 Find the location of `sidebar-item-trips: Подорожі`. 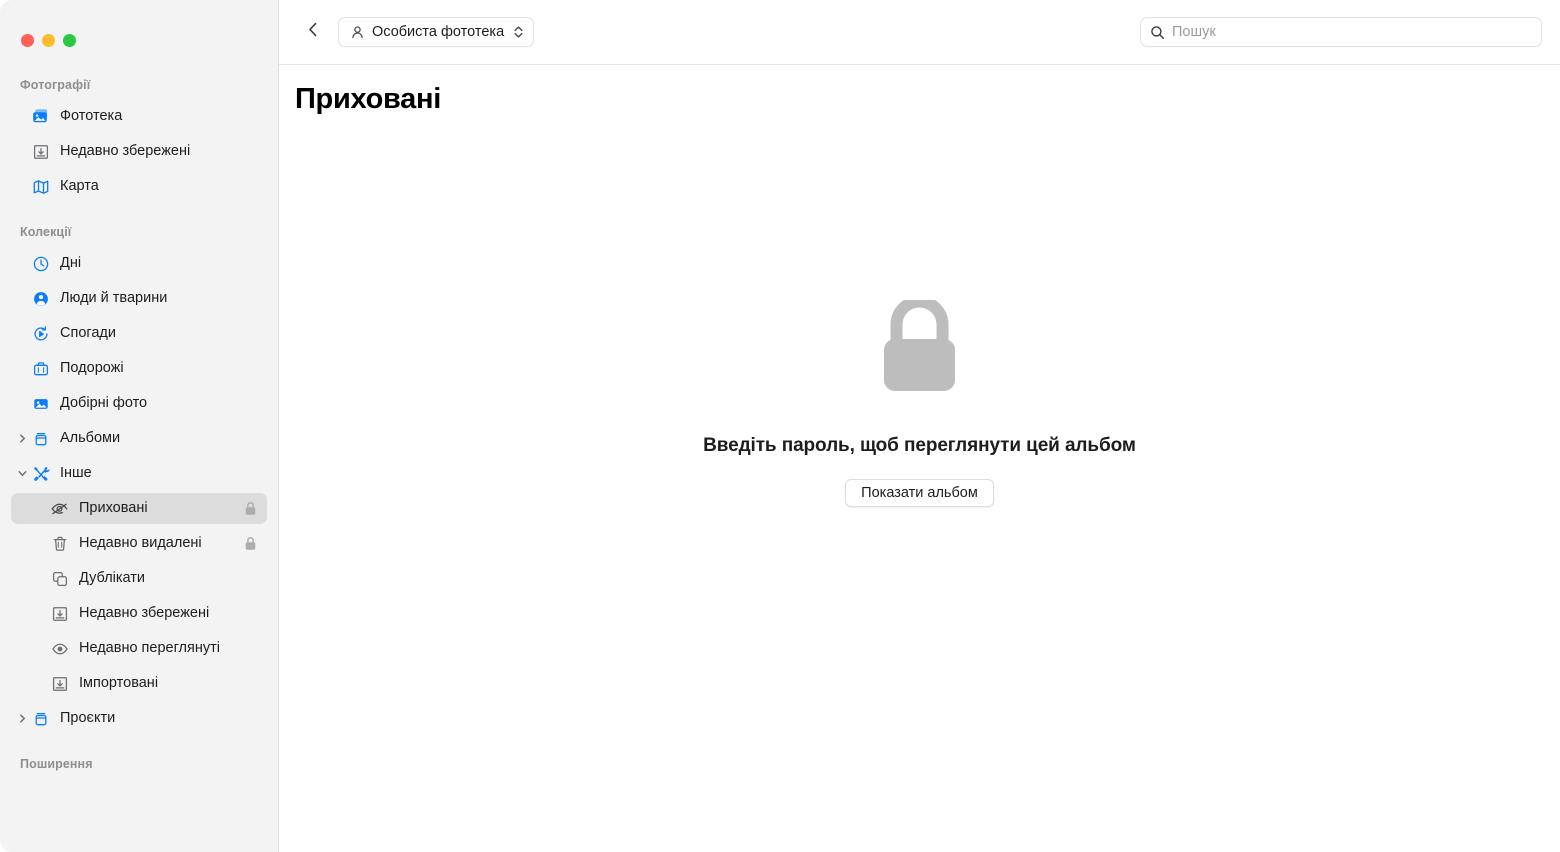

sidebar-item-trips: Подорожі is located at coordinates (139, 368).